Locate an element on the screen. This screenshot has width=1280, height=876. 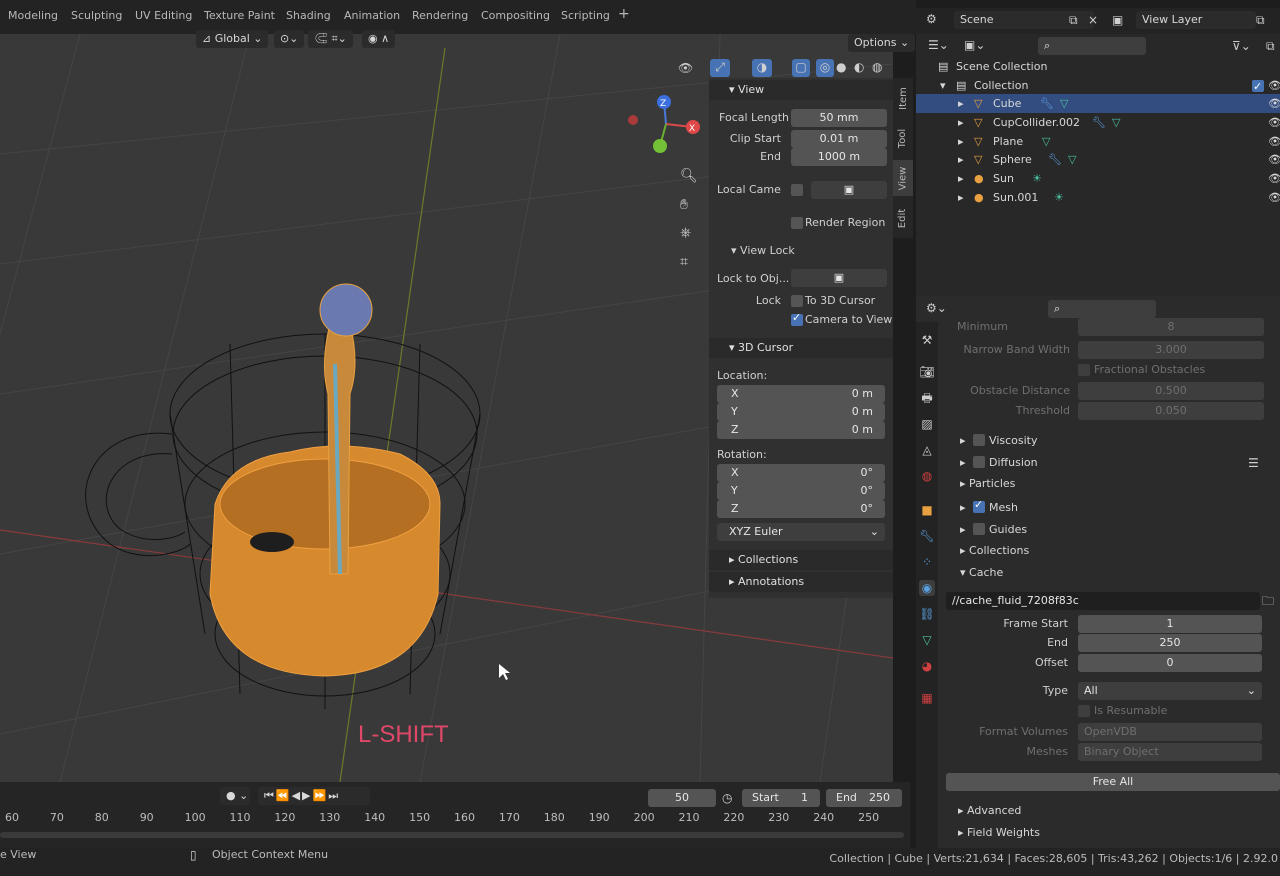
pan-hand-icon: ✋︎ is located at coordinates (684, 205).